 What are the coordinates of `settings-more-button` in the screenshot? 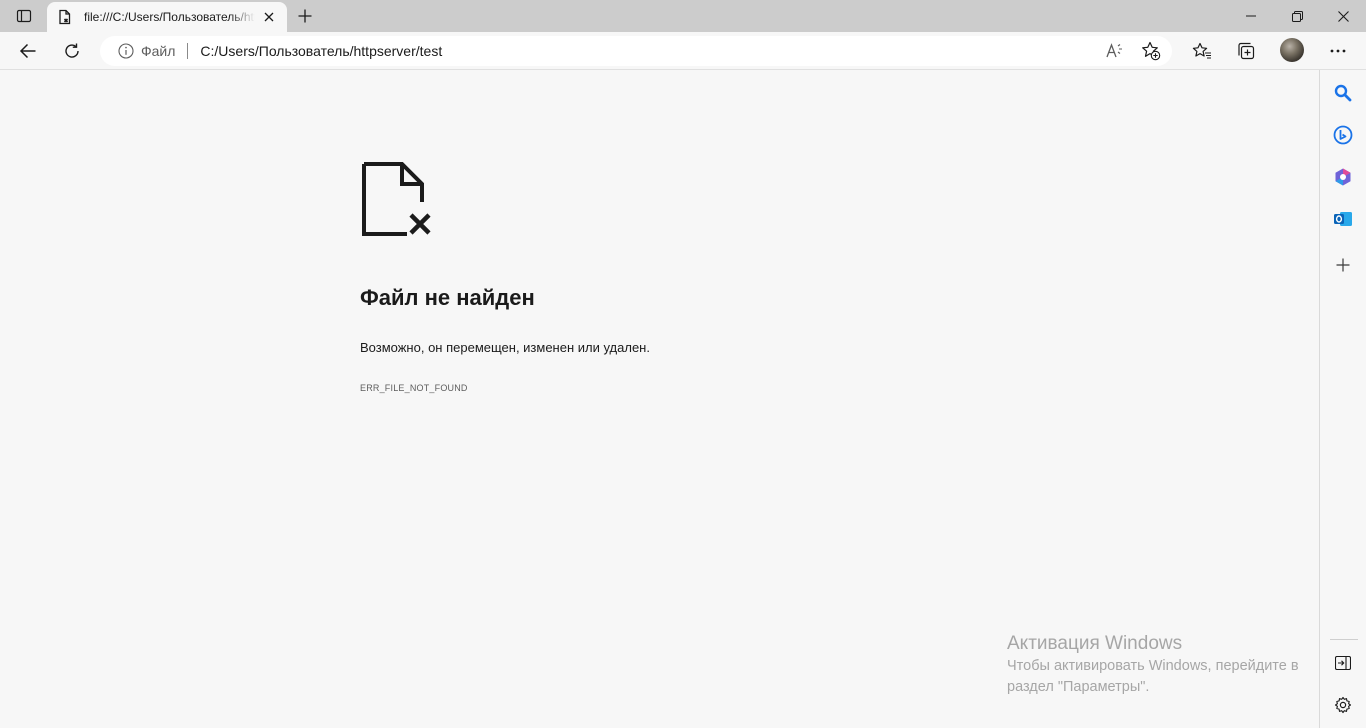 It's located at (1338, 51).